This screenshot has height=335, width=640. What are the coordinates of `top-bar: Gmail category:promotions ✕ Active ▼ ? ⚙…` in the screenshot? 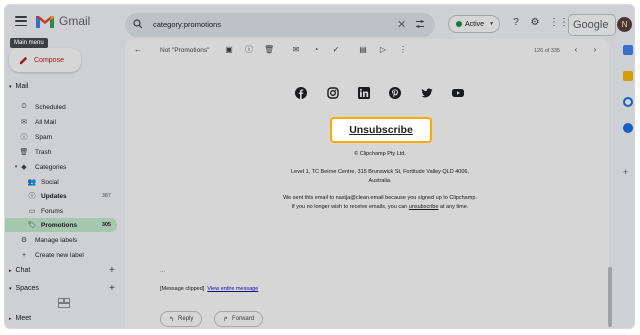 It's located at (319, 22).